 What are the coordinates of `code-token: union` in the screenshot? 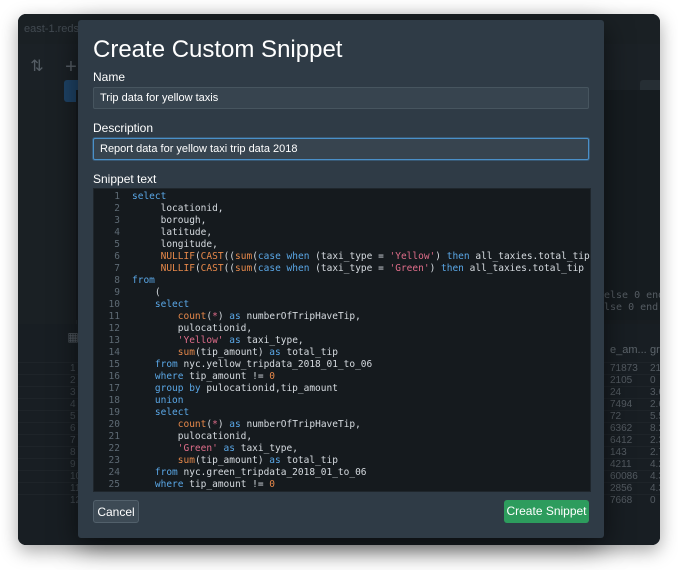 It's located at (169, 400).